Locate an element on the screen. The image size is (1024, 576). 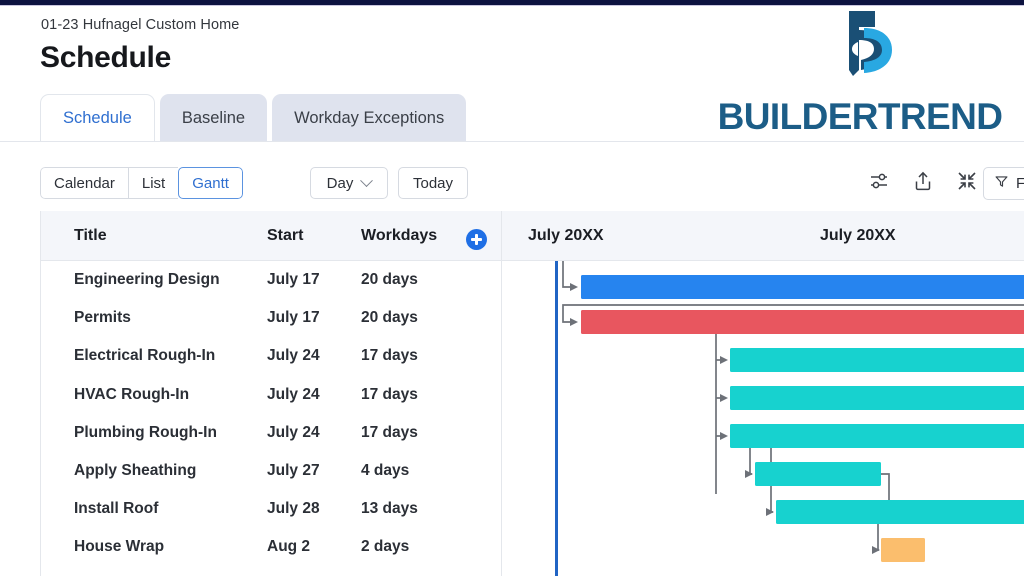
view-calendar-button: Calendar is located at coordinates (84, 183).